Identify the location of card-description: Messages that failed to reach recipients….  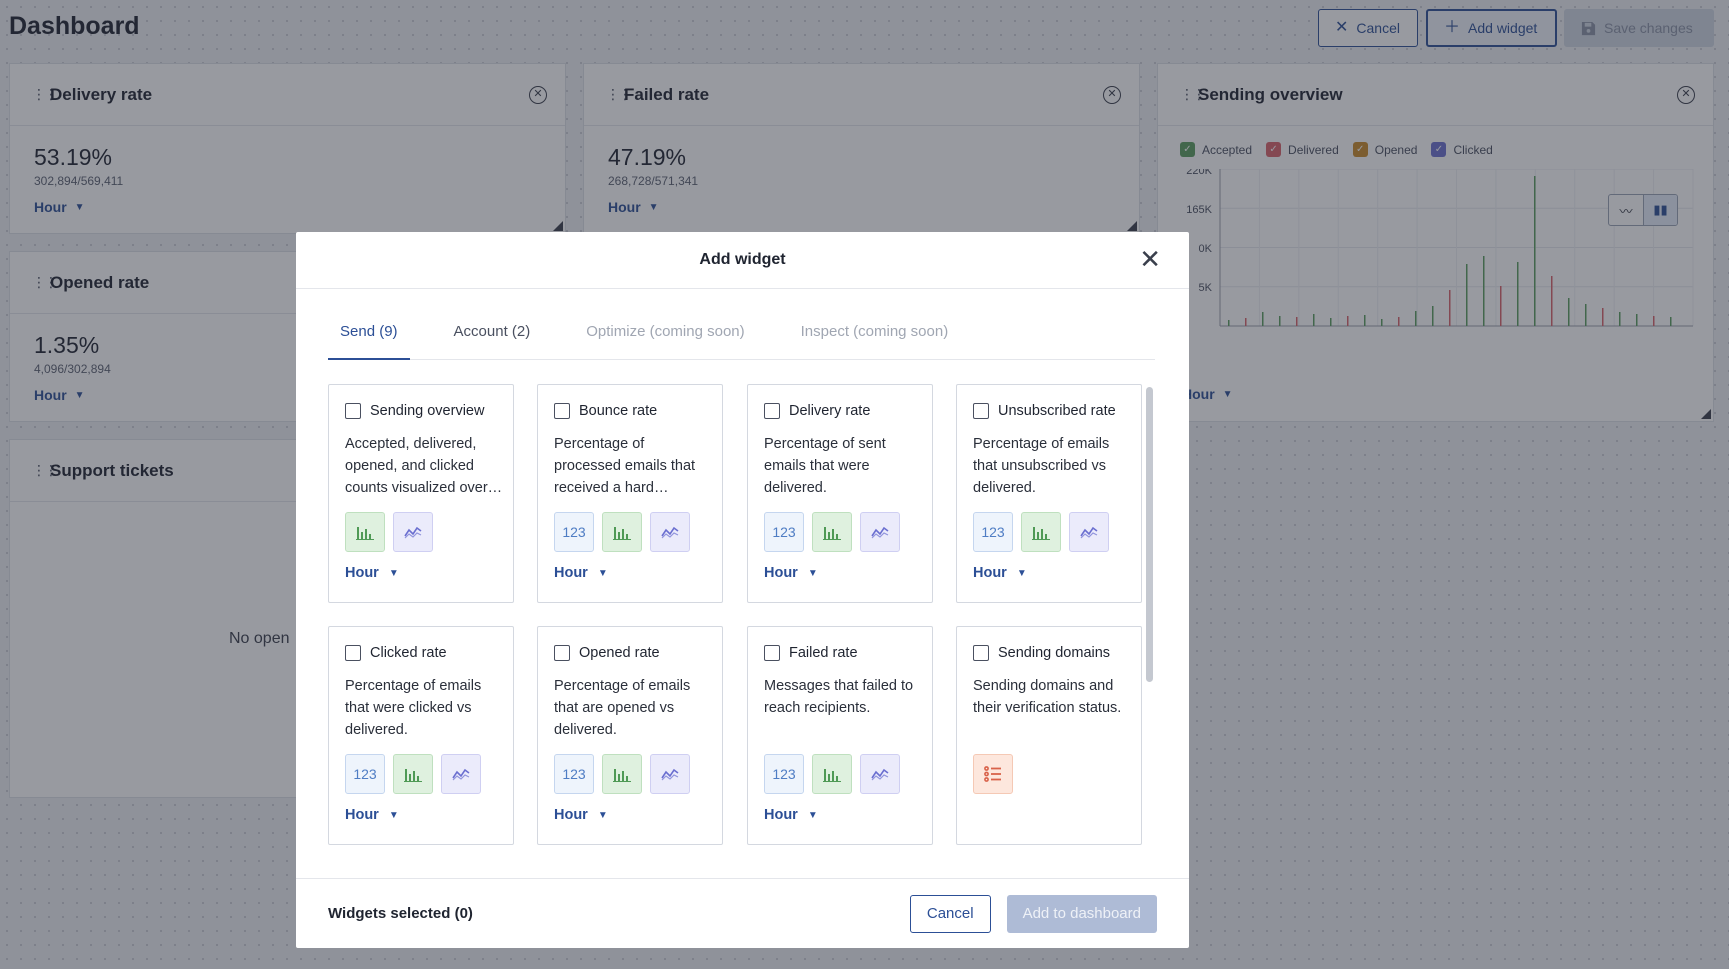
(839, 697).